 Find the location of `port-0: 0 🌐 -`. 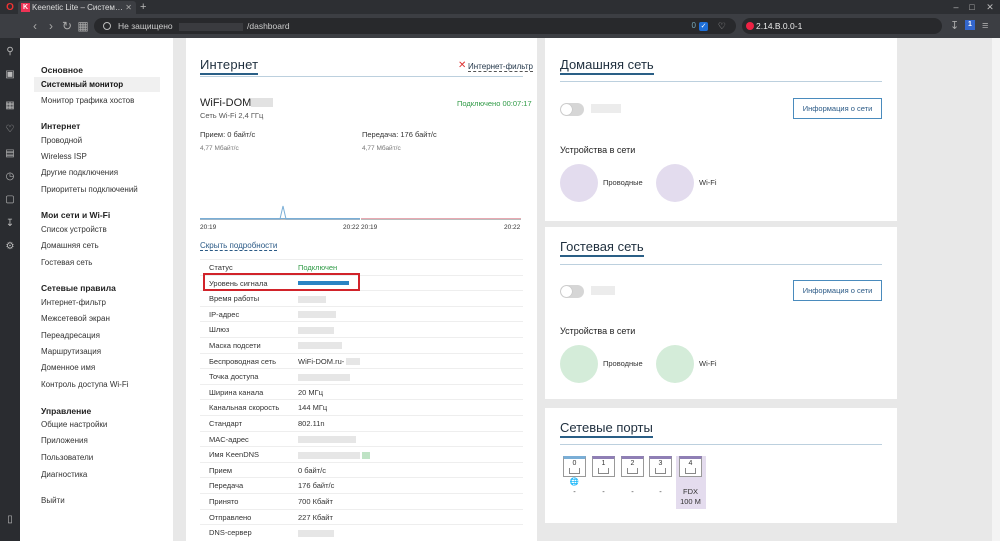

port-0: 0 🌐 - is located at coordinates (574, 476).